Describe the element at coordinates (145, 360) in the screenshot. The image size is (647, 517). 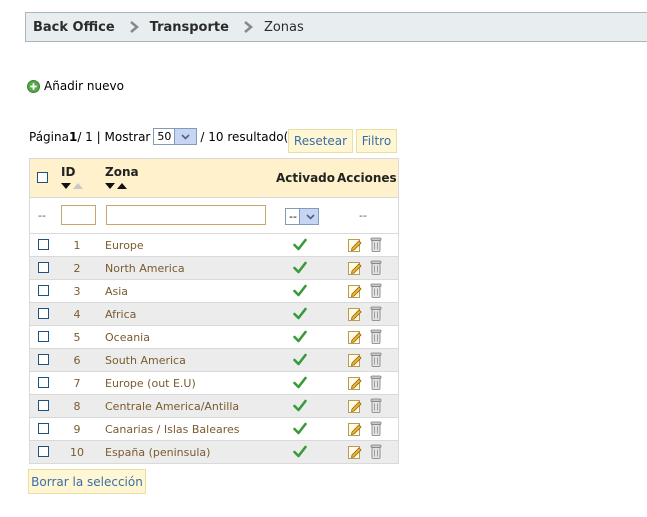
I see `row-zone-name: South America` at that location.